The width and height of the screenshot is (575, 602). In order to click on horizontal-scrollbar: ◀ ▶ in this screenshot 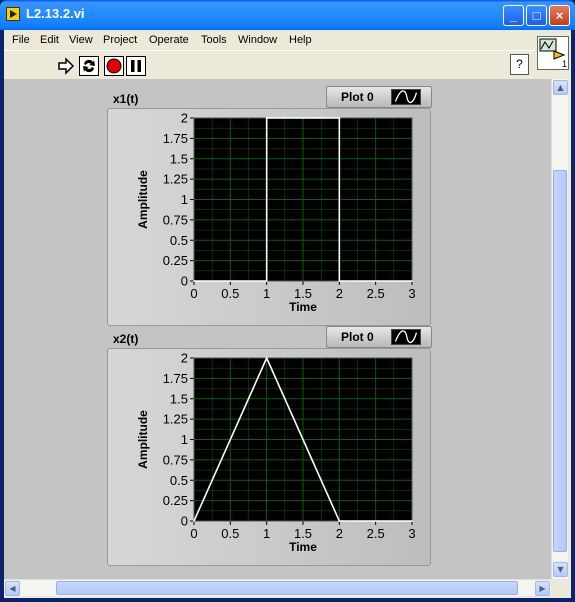, I will do `click(277, 587)`.